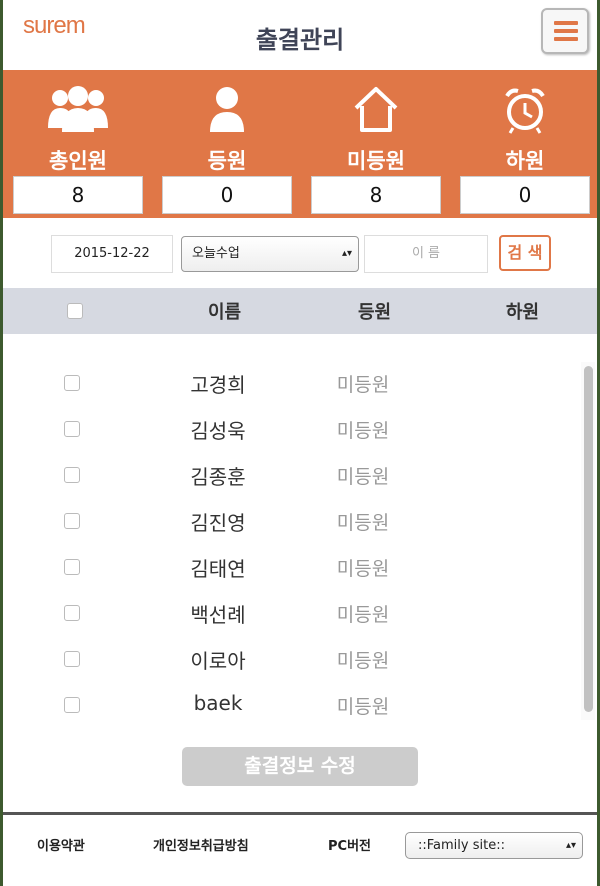 The image size is (600, 886). Describe the element at coordinates (293, 659) in the screenshot. I see `table-row: 이로아 미등원` at that location.